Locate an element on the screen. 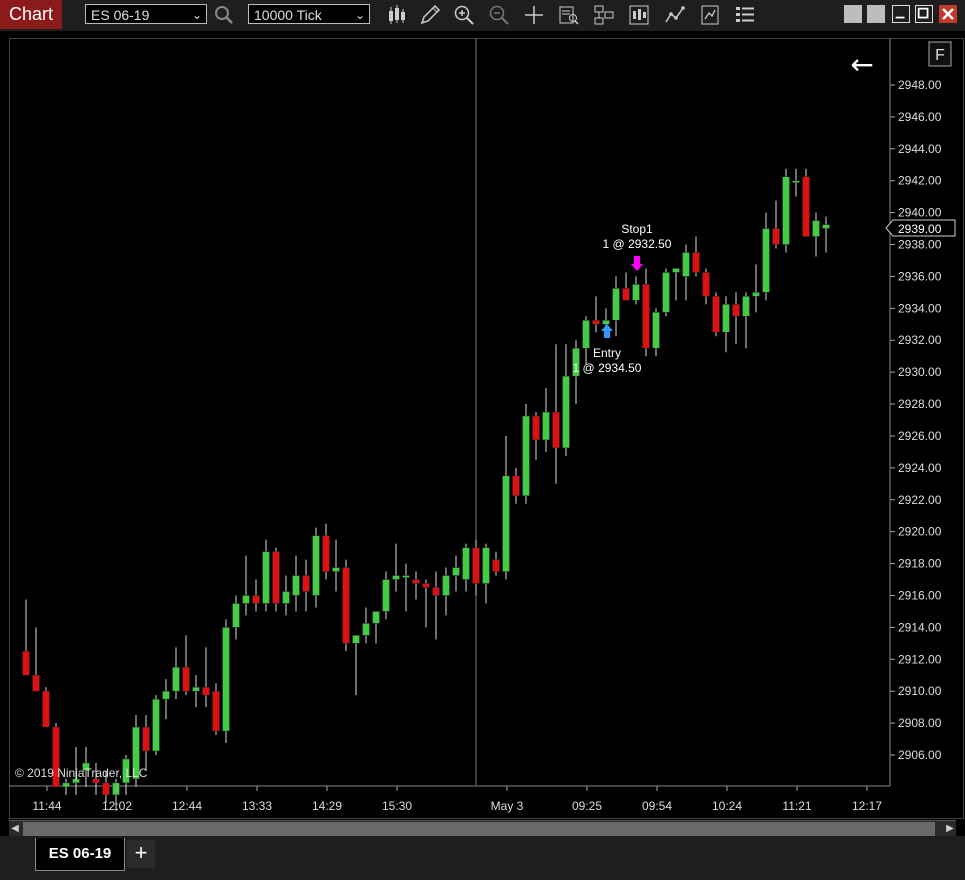  horizontal-scrollbar: ◀ ▶ is located at coordinates (482, 828).